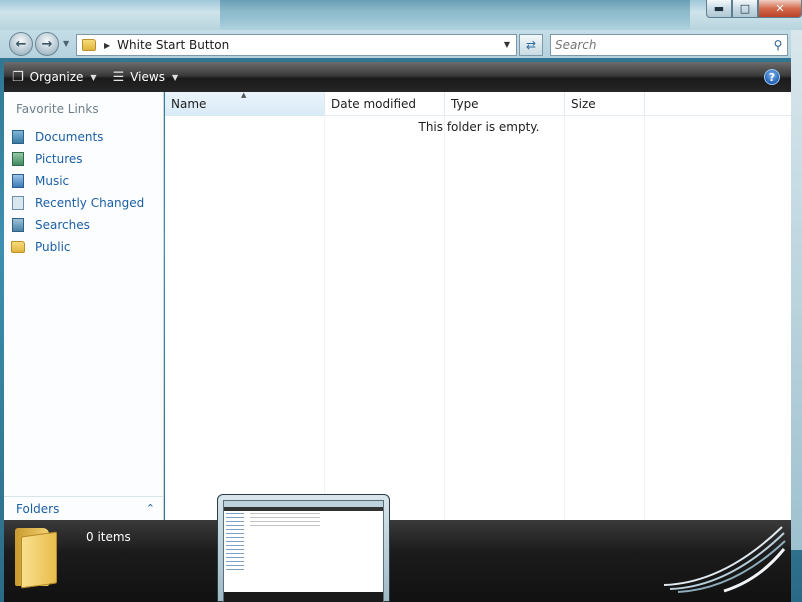 Image resolution: width=802 pixels, height=602 pixels. What do you see at coordinates (53, 247) in the screenshot?
I see `nav-item-label: Public` at bounding box center [53, 247].